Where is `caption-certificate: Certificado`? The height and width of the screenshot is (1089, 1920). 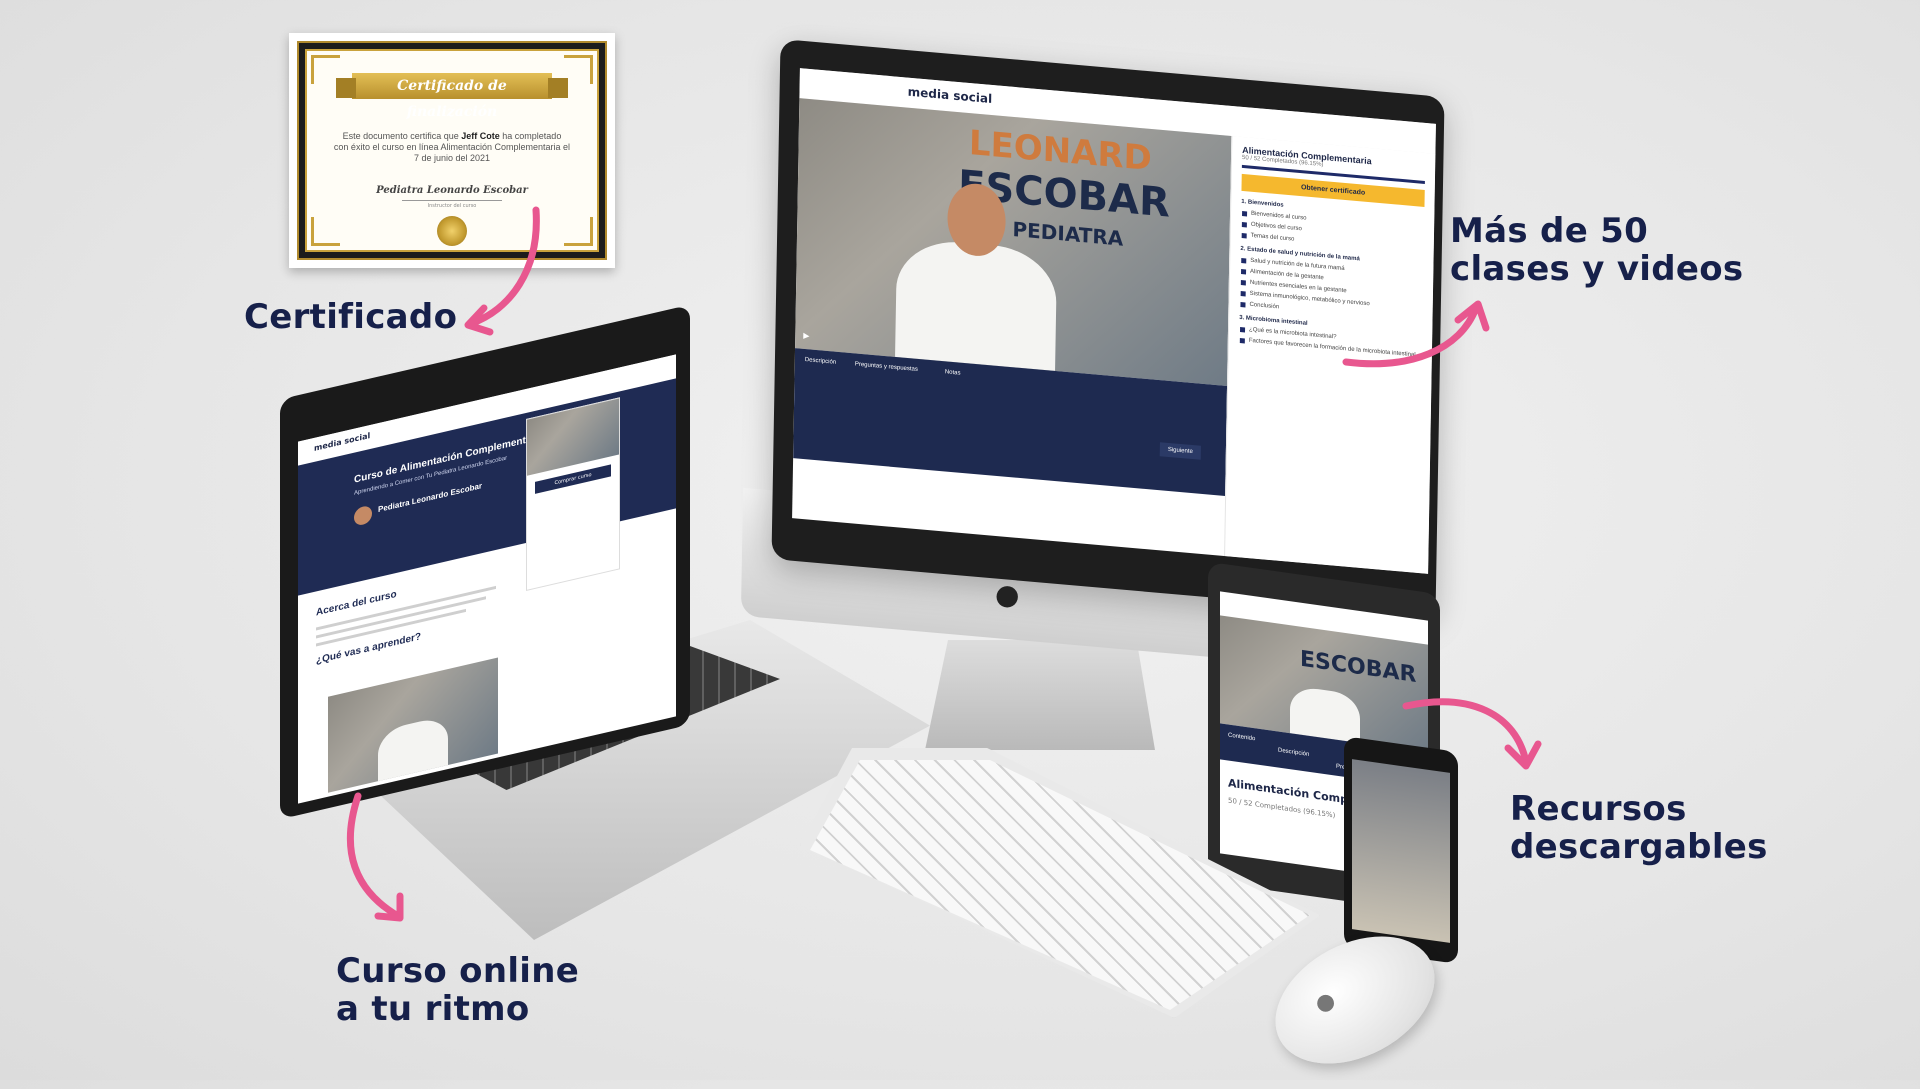 caption-certificate: Certificado is located at coordinates (351, 317).